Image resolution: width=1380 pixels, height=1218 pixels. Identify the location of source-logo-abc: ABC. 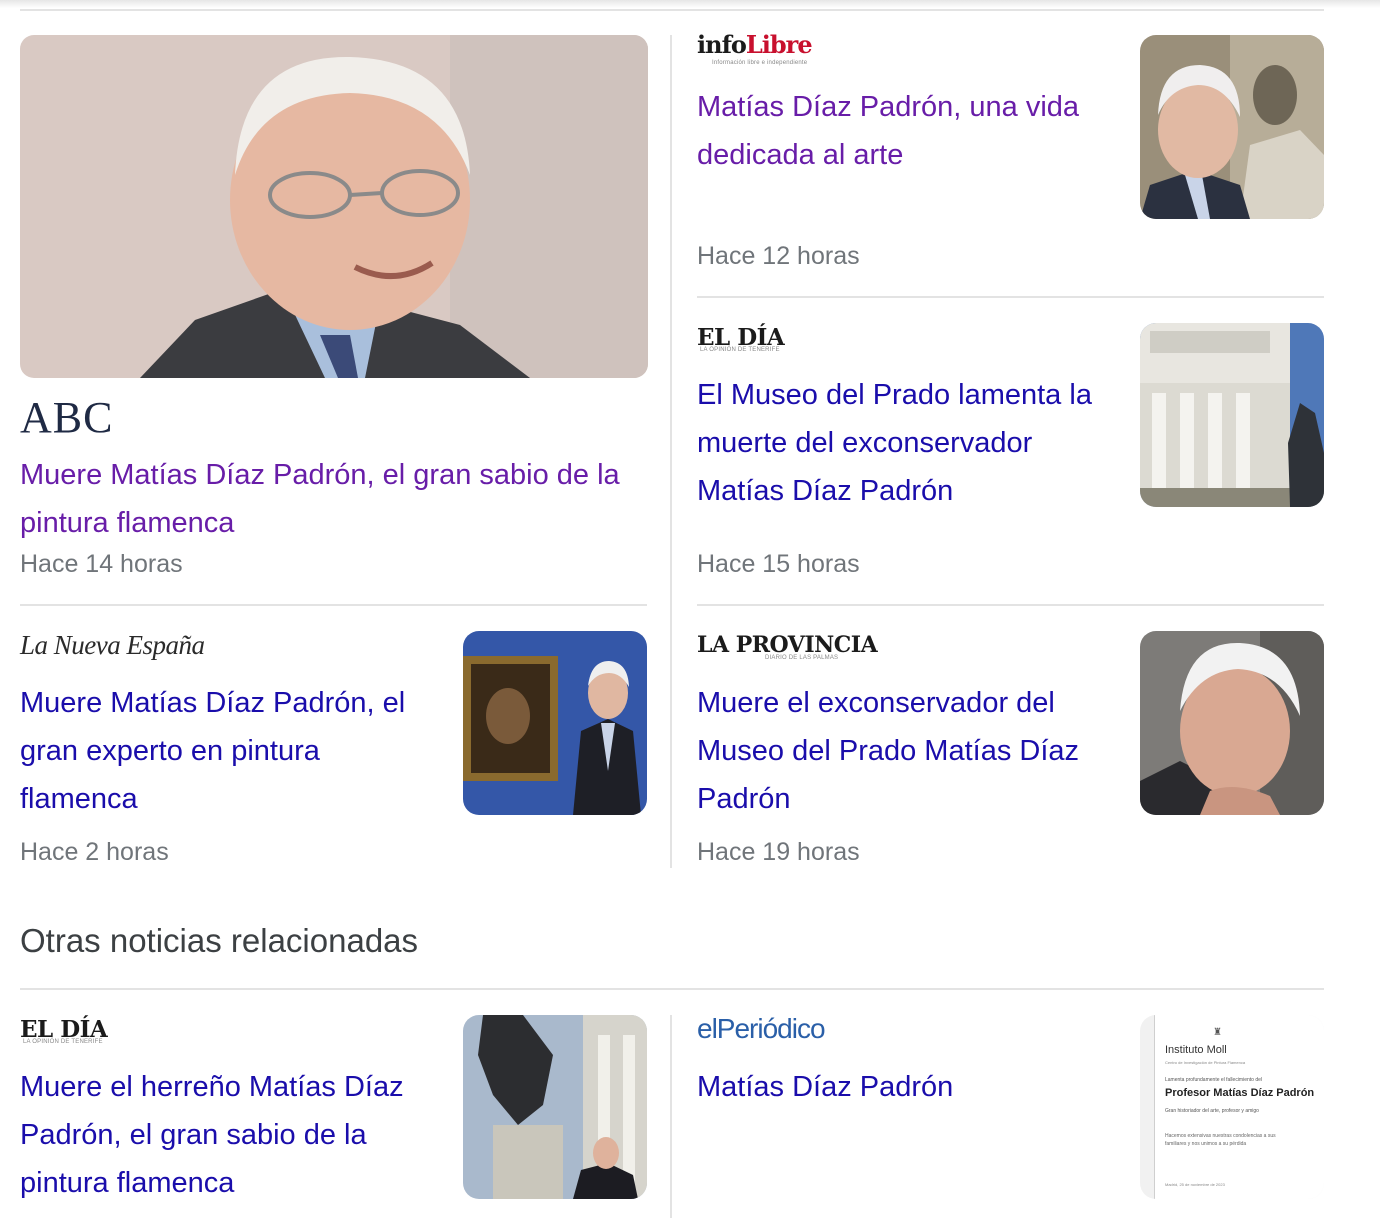
(67, 417).